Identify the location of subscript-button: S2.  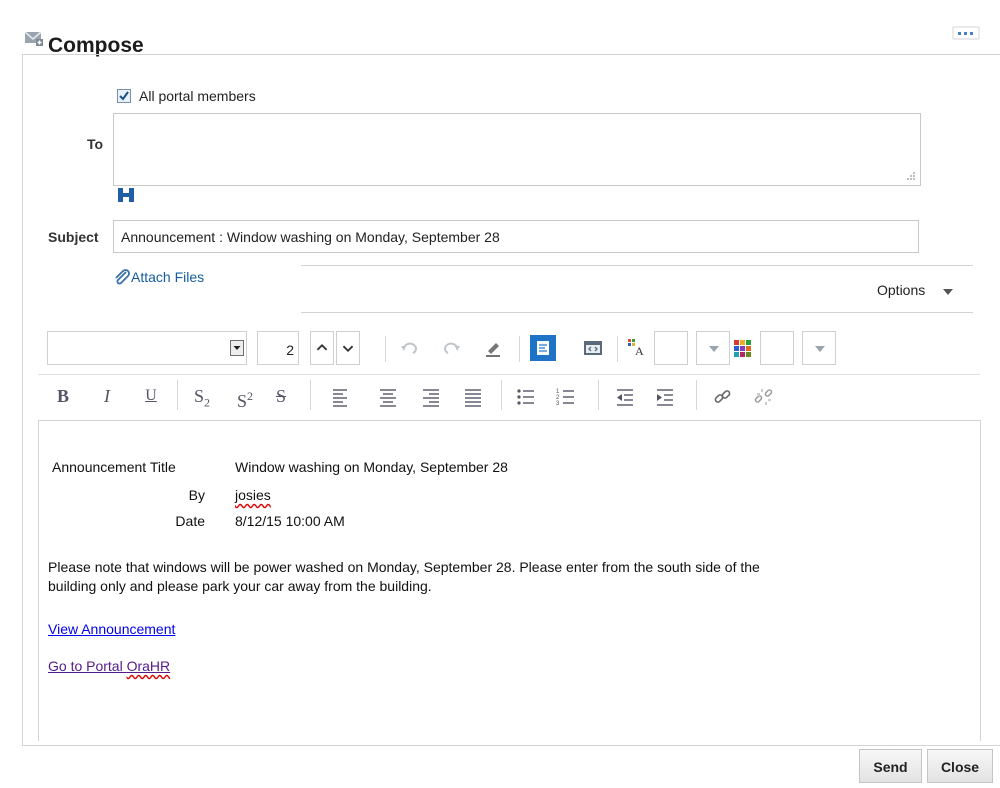
(202, 397).